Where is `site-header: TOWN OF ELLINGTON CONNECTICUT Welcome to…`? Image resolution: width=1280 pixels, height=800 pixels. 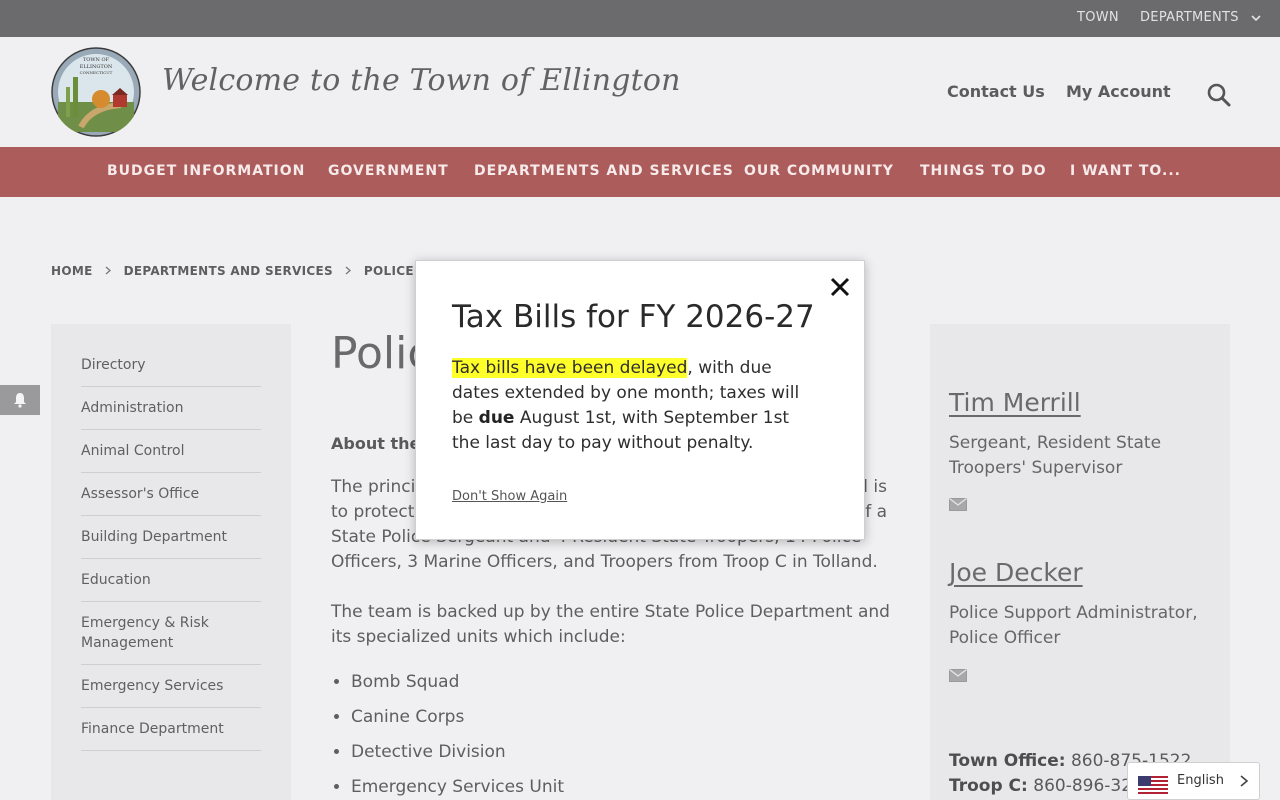
site-header: TOWN OF ELLINGTON CONNECTICUT Welcome to… is located at coordinates (640, 92).